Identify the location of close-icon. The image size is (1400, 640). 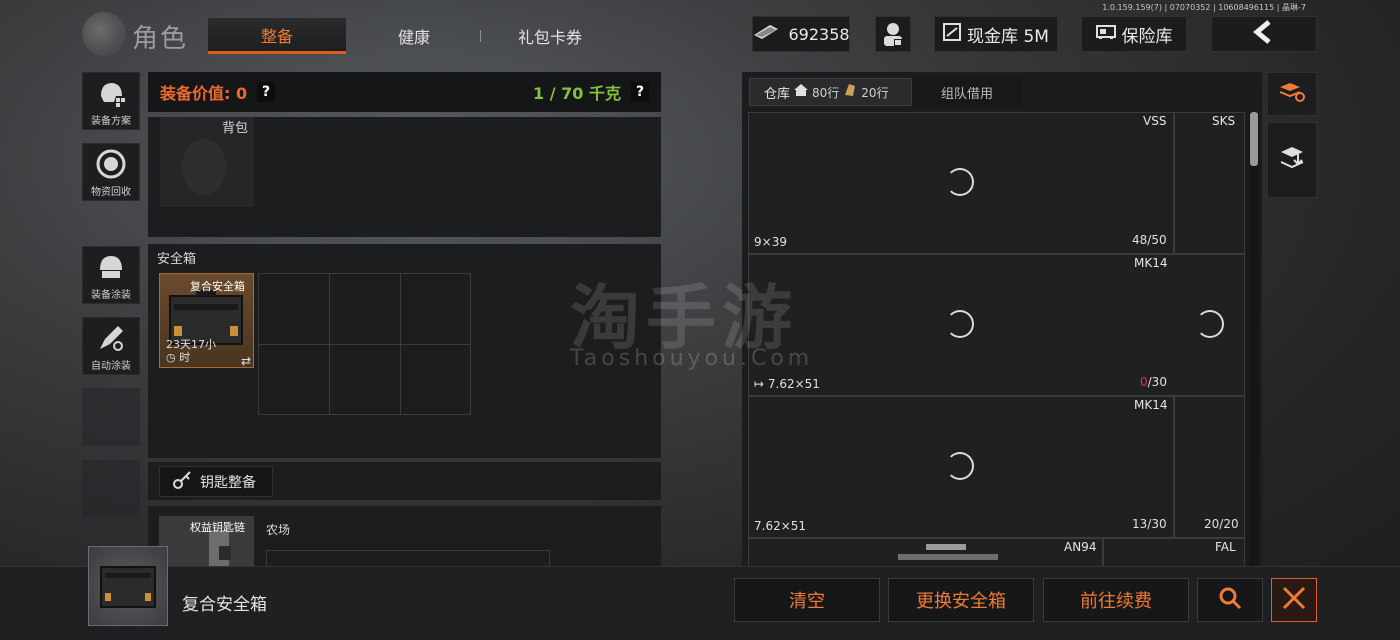
(1294, 600).